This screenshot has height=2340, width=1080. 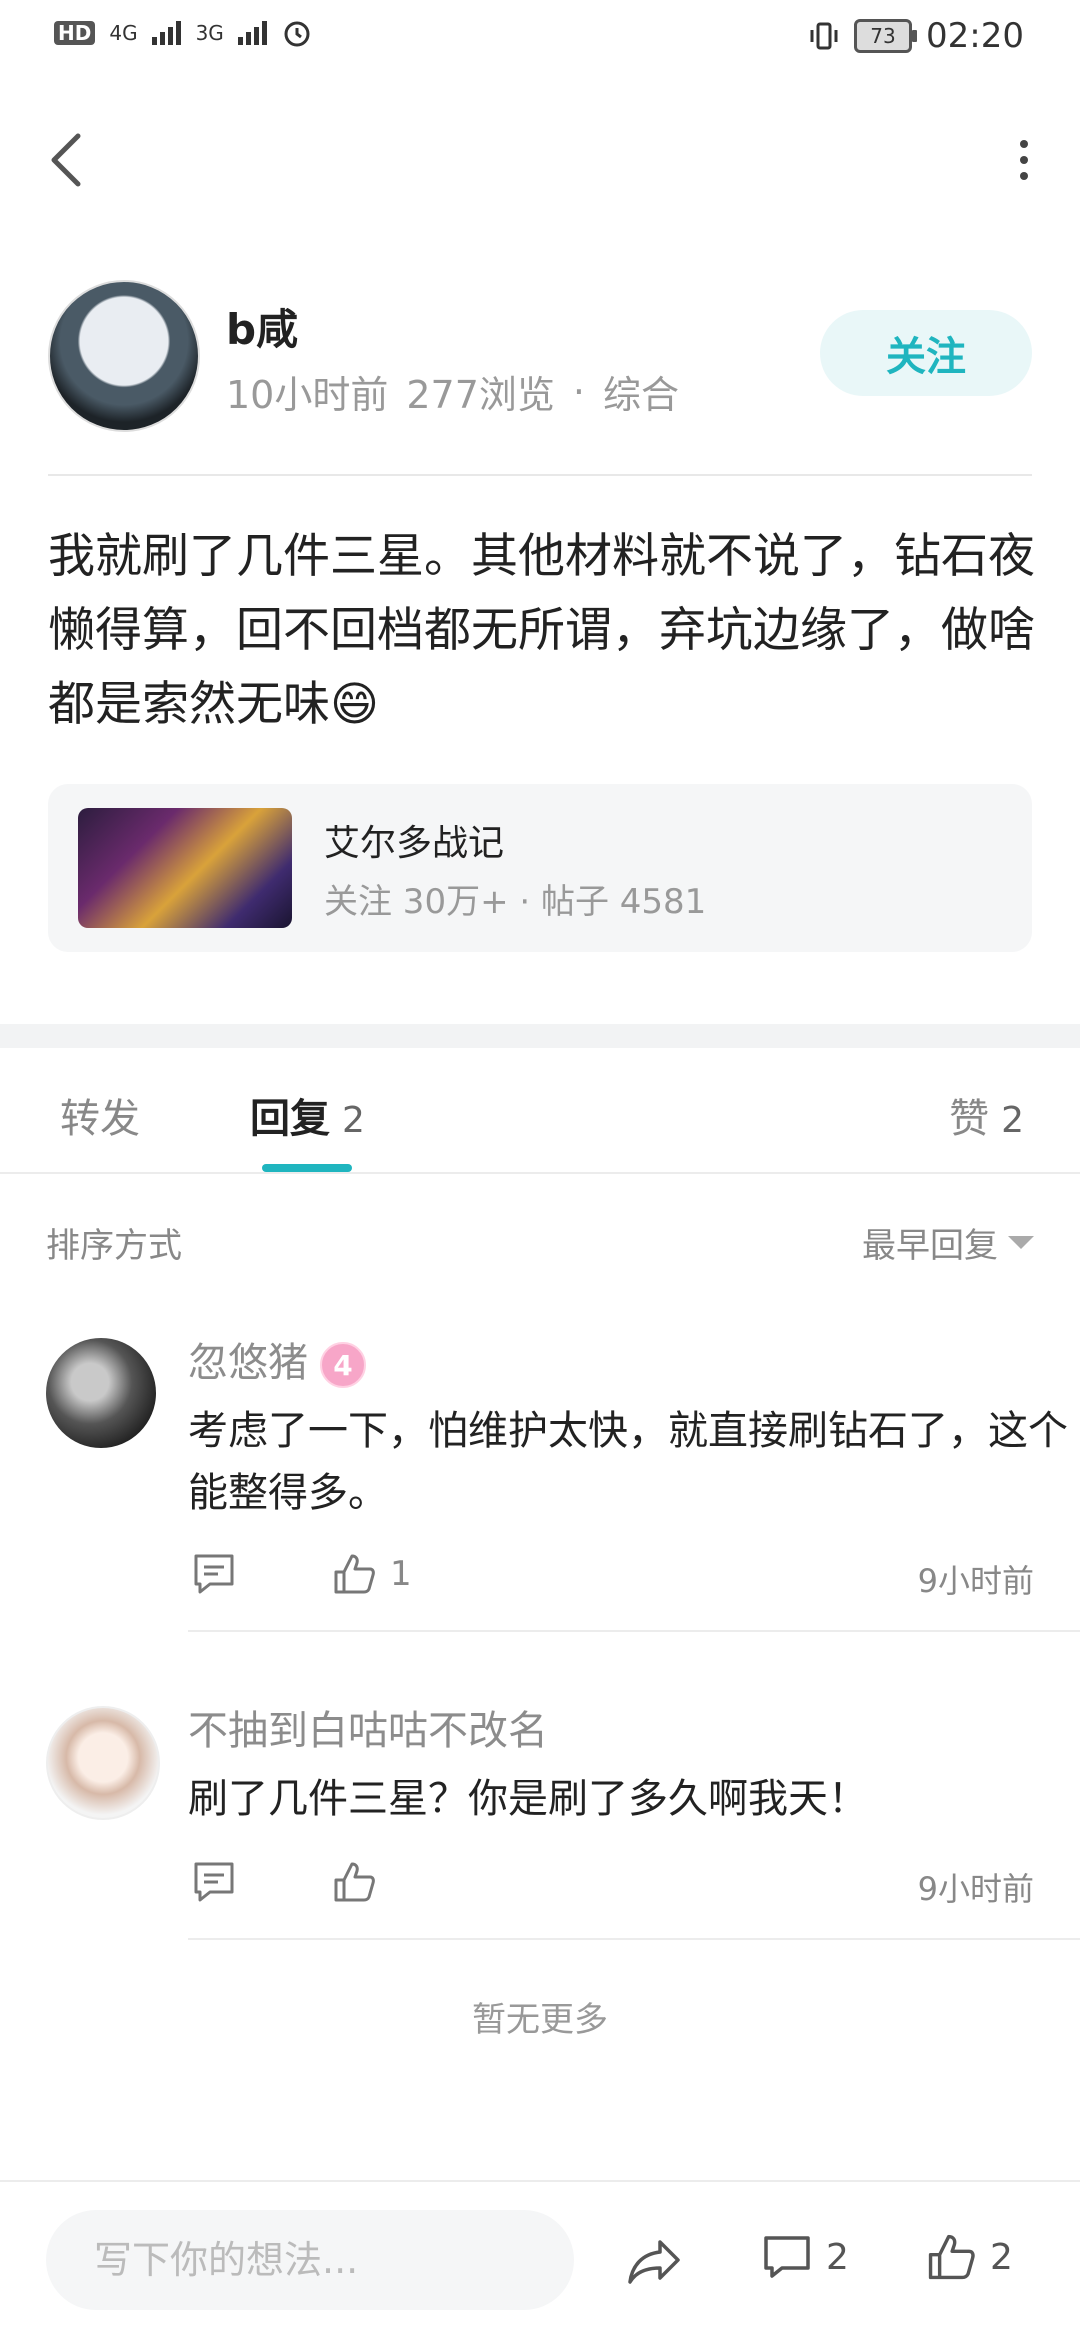 I want to click on comment-author: 忽悠猪 4, so click(x=277, y=1359).